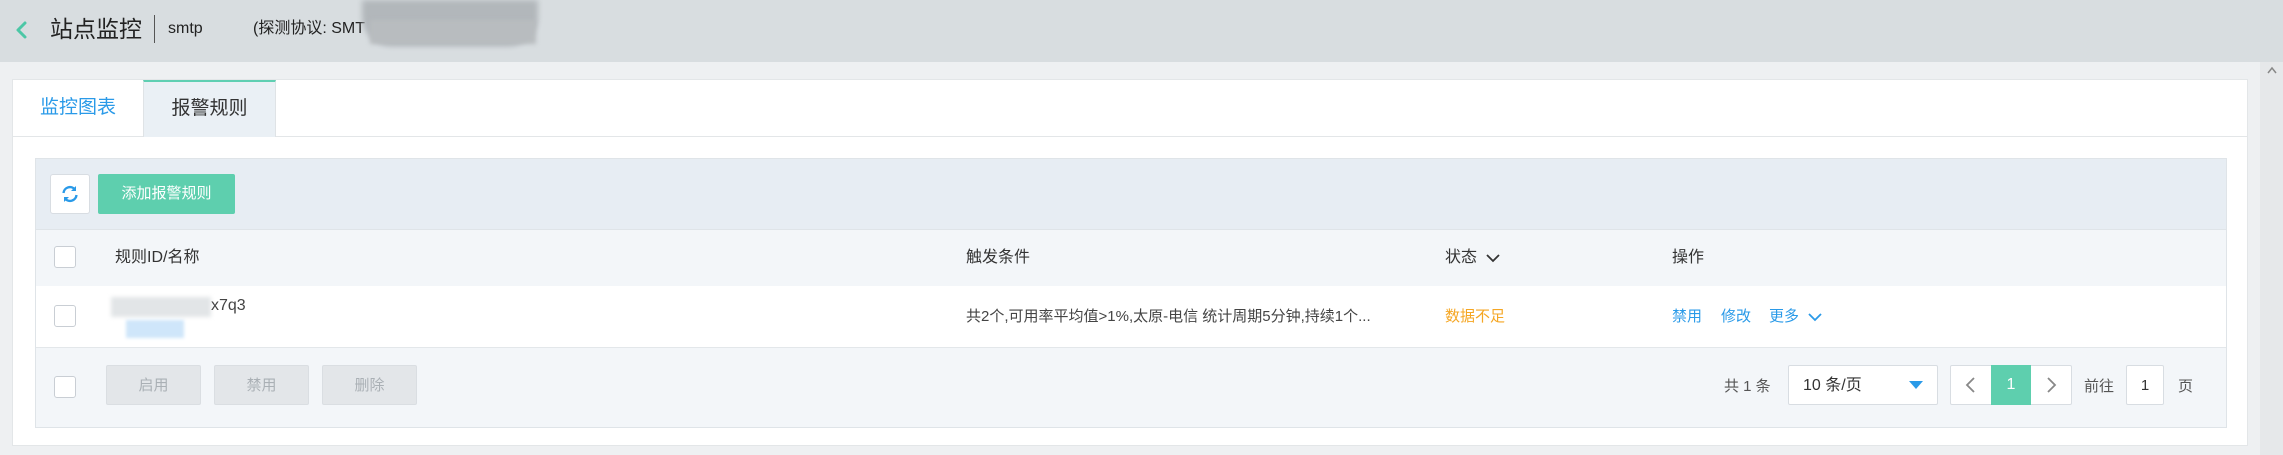 This screenshot has height=455, width=2283. Describe the element at coordinates (154, 29) in the screenshot. I see `title-divider` at that location.